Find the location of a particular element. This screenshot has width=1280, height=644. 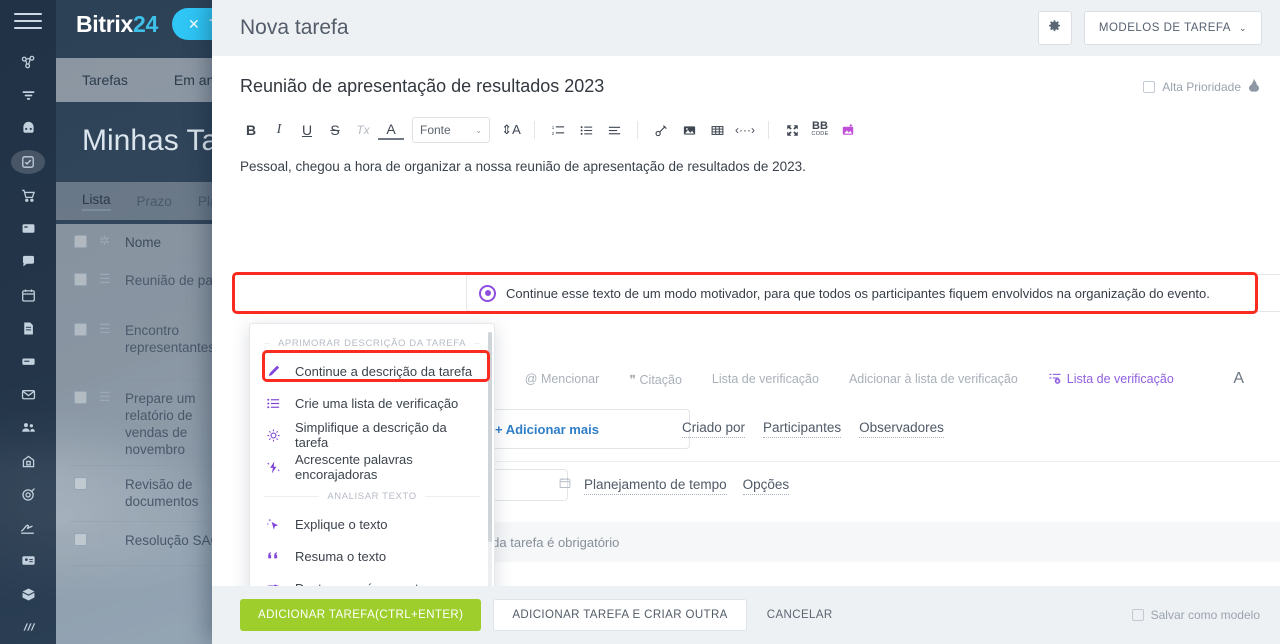

dropdown-group-header: APRIMORAR DESCRIÇÃO DA TAREFA is located at coordinates (372, 342).